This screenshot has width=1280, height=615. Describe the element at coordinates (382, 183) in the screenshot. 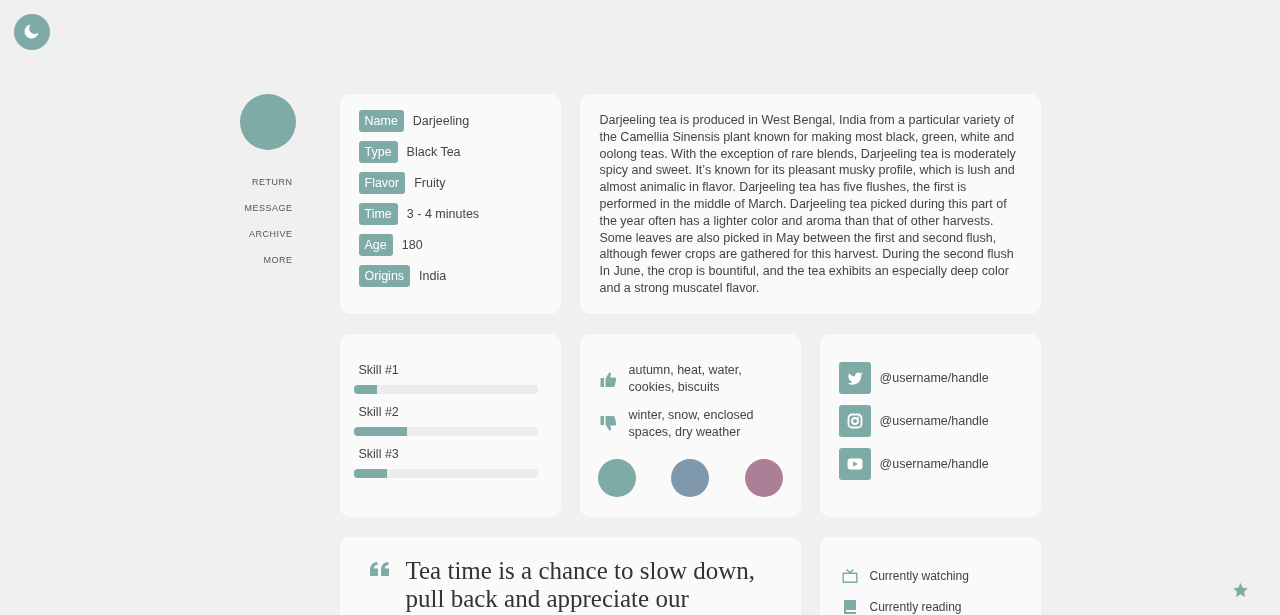

I see `detail-label: Flavor` at that location.